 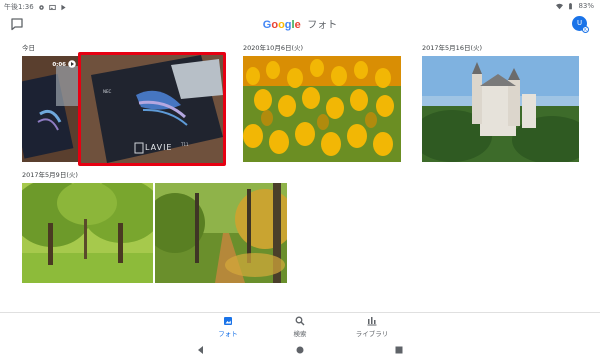 What do you see at coordinates (185, 144) in the screenshot?
I see `box-model-text: T11` at bounding box center [185, 144].